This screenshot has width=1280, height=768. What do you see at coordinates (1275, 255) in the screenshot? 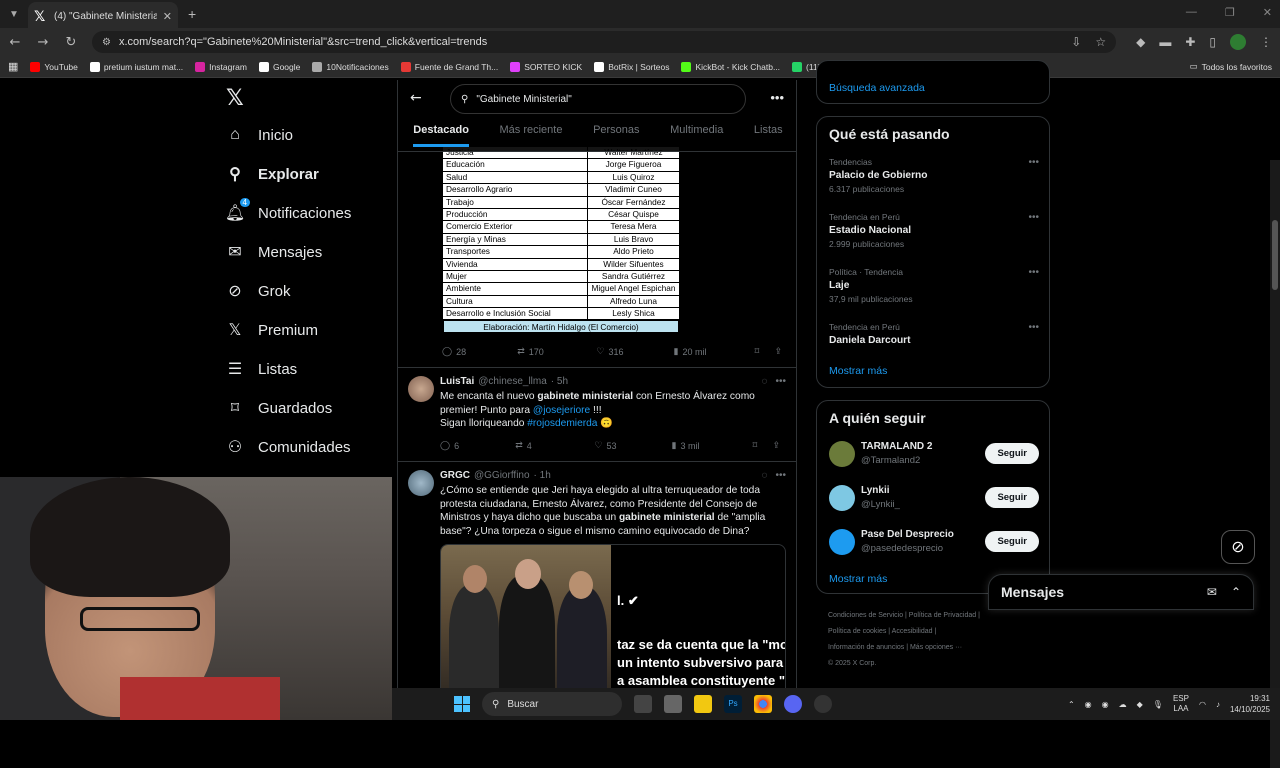
I see `scroll-thumb` at bounding box center [1275, 255].